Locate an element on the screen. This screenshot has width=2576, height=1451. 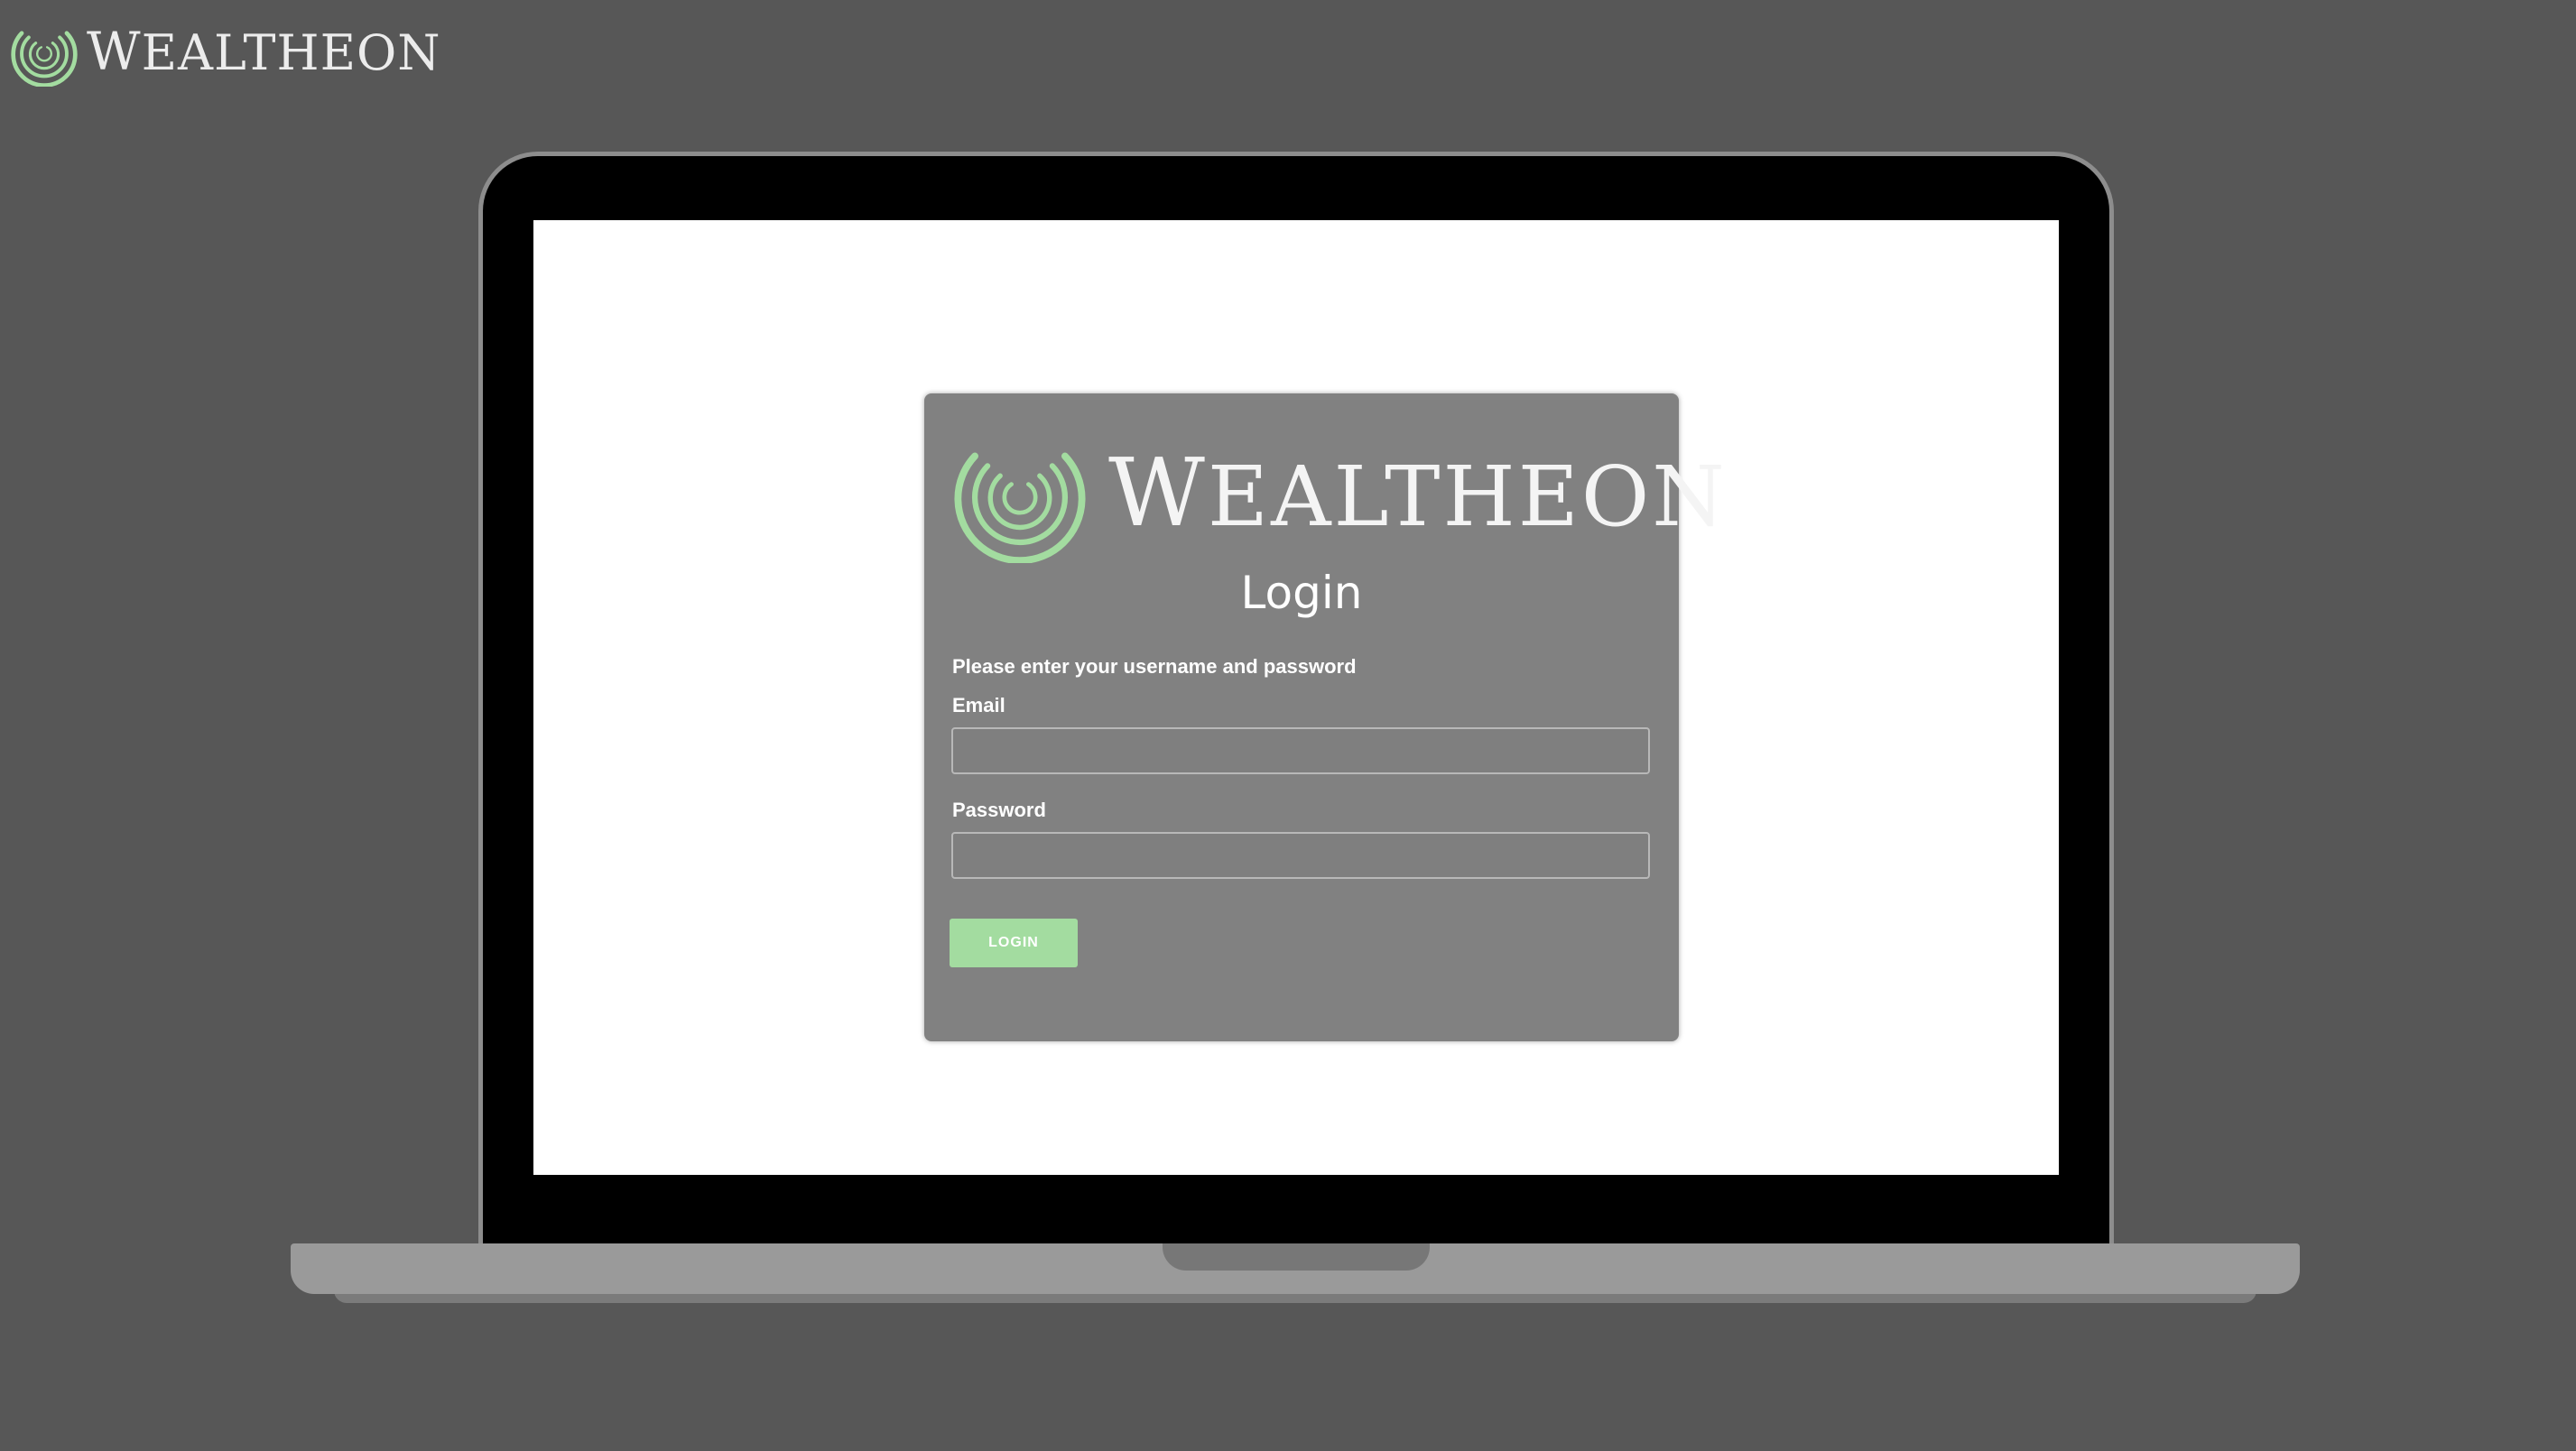
login-card-brand-rest: EALTHEON is located at coordinates (1468, 497).